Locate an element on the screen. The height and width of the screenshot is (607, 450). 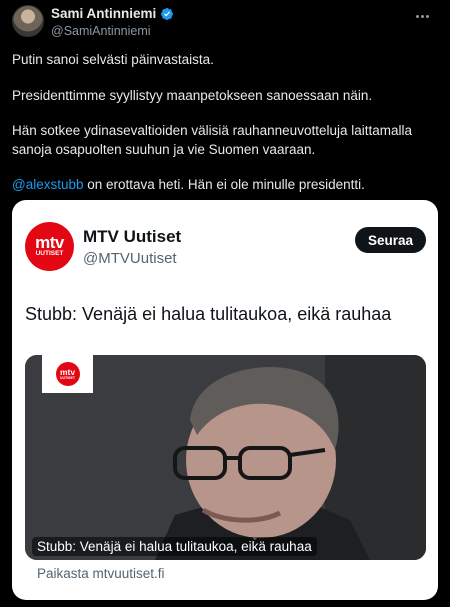
author-display-name: Sami Antinniemi is located at coordinates (103, 13).